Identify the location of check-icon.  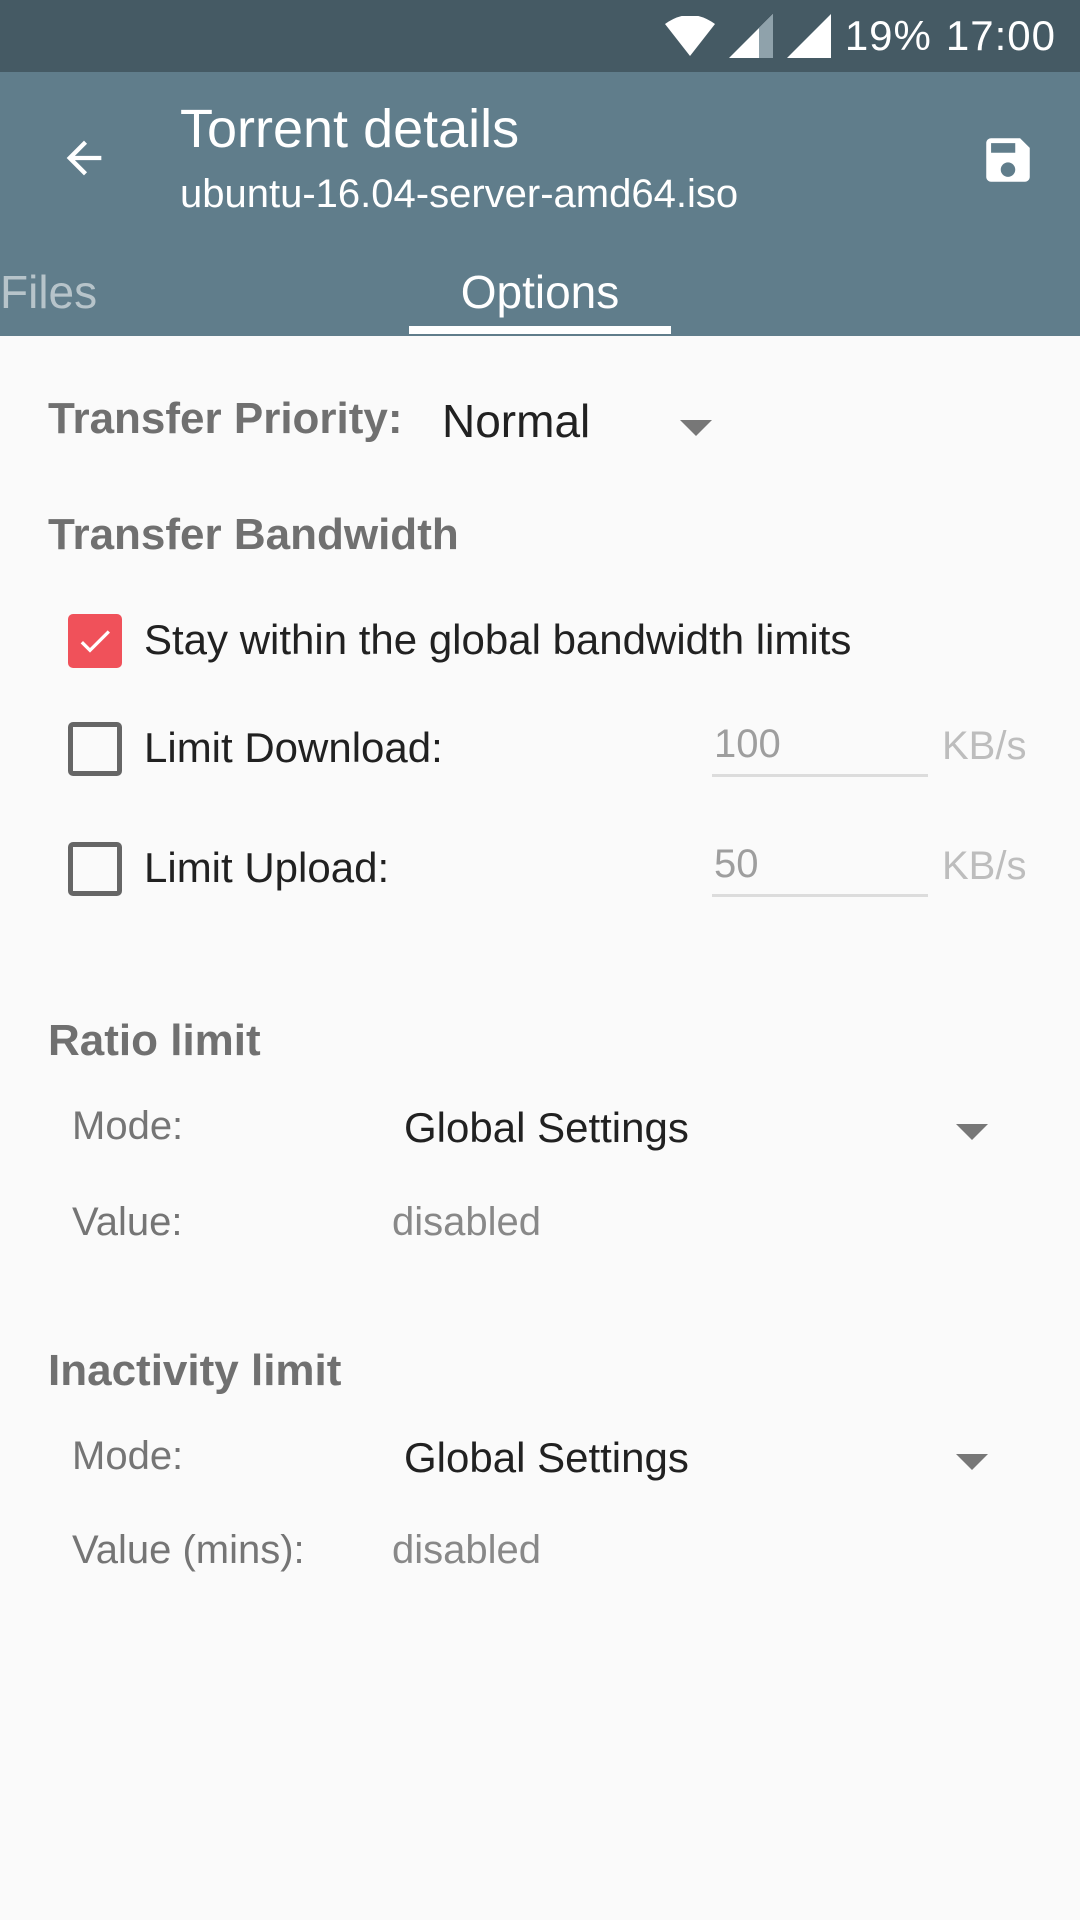
(95, 641).